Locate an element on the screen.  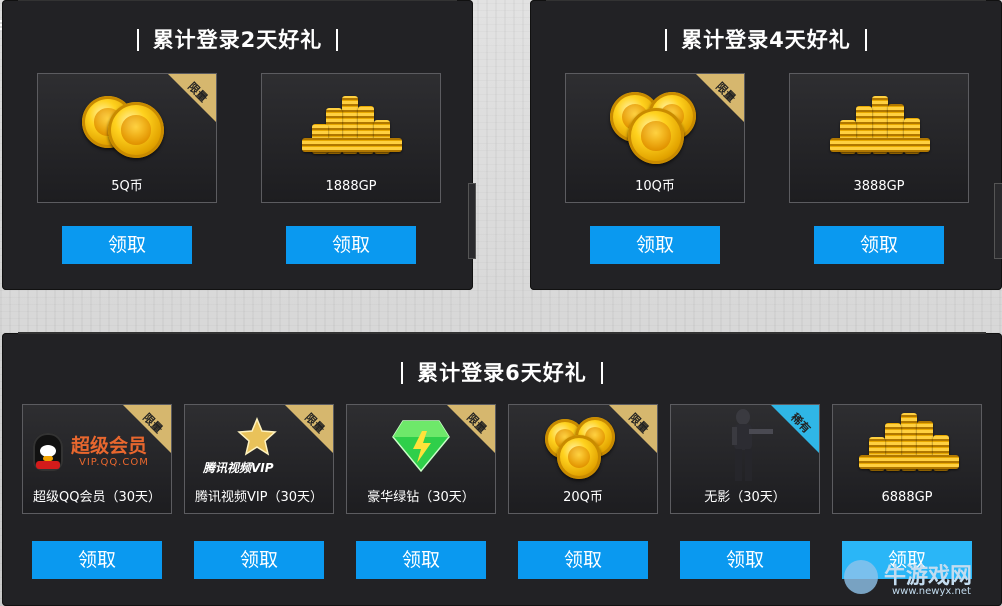
reward-label: 20Q币 is located at coordinates (583, 497).